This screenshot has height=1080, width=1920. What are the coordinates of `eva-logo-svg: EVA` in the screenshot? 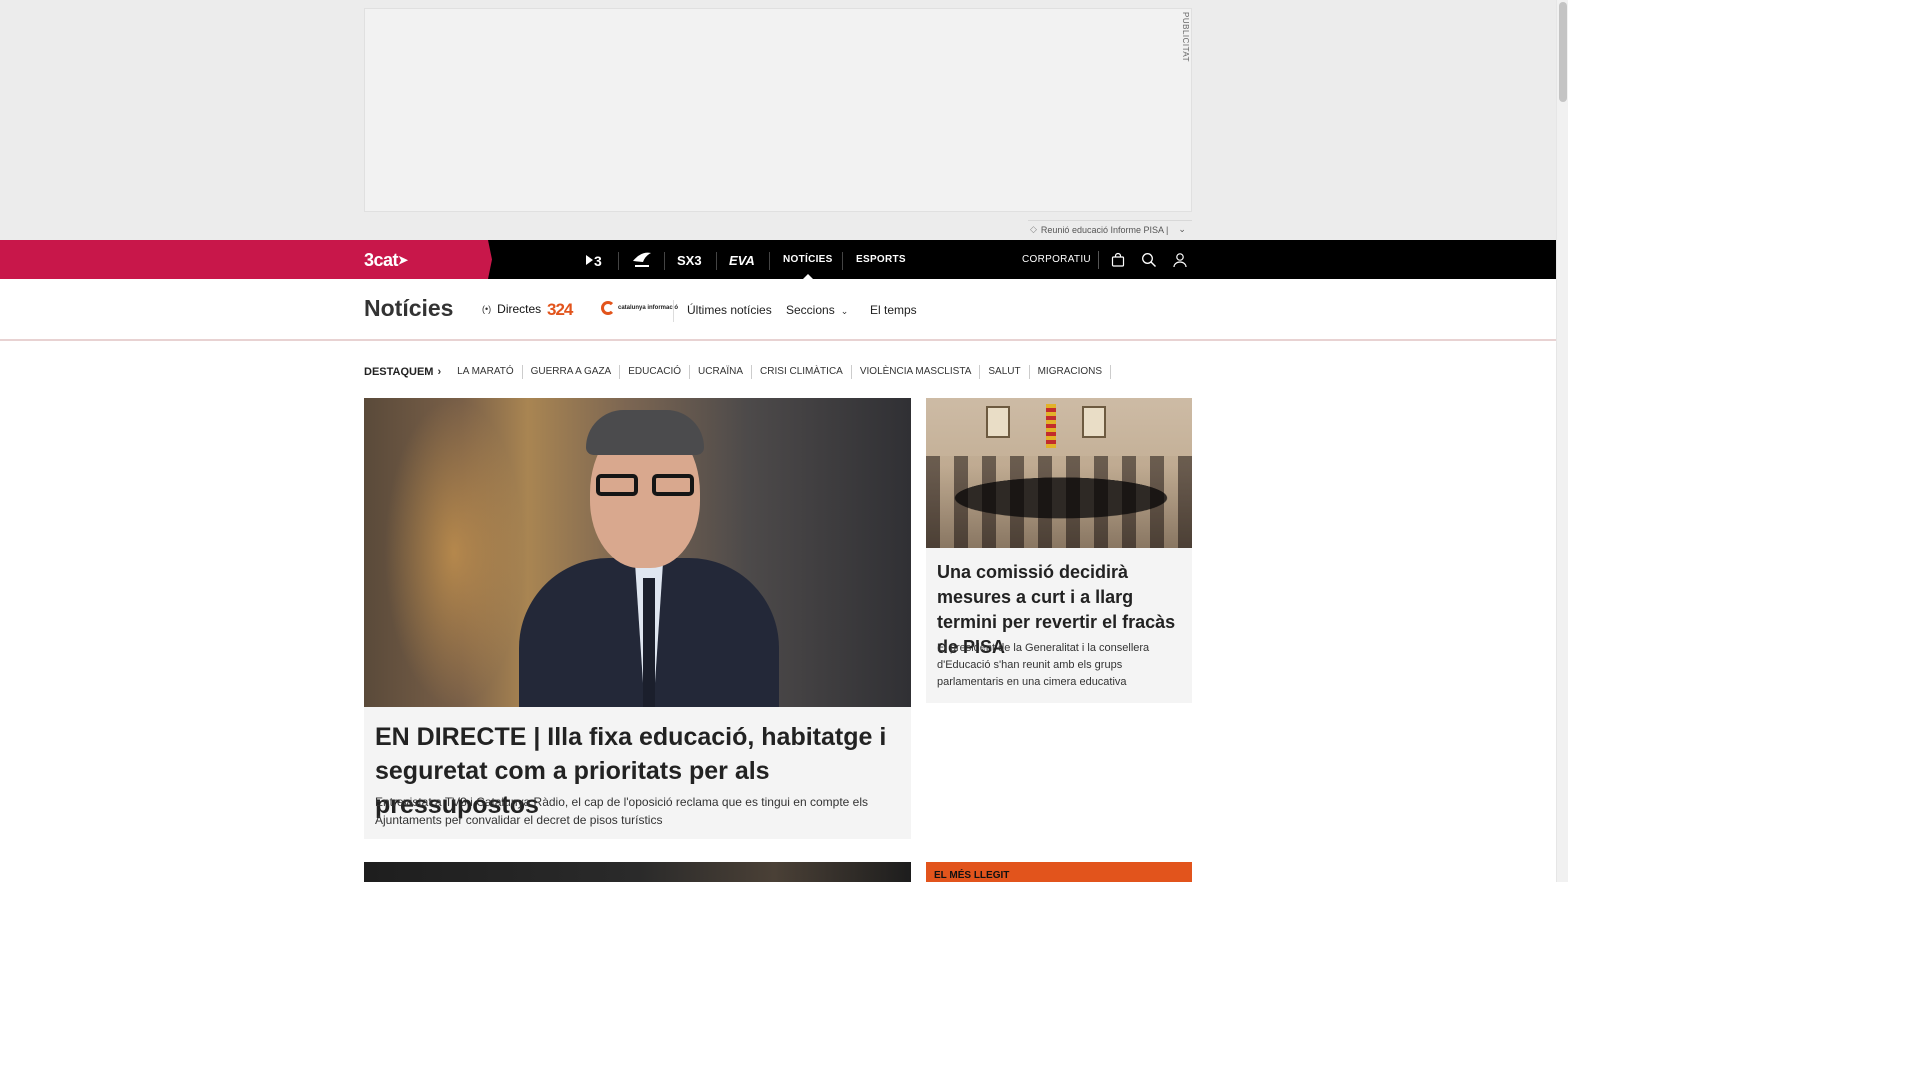 It's located at (744, 260).